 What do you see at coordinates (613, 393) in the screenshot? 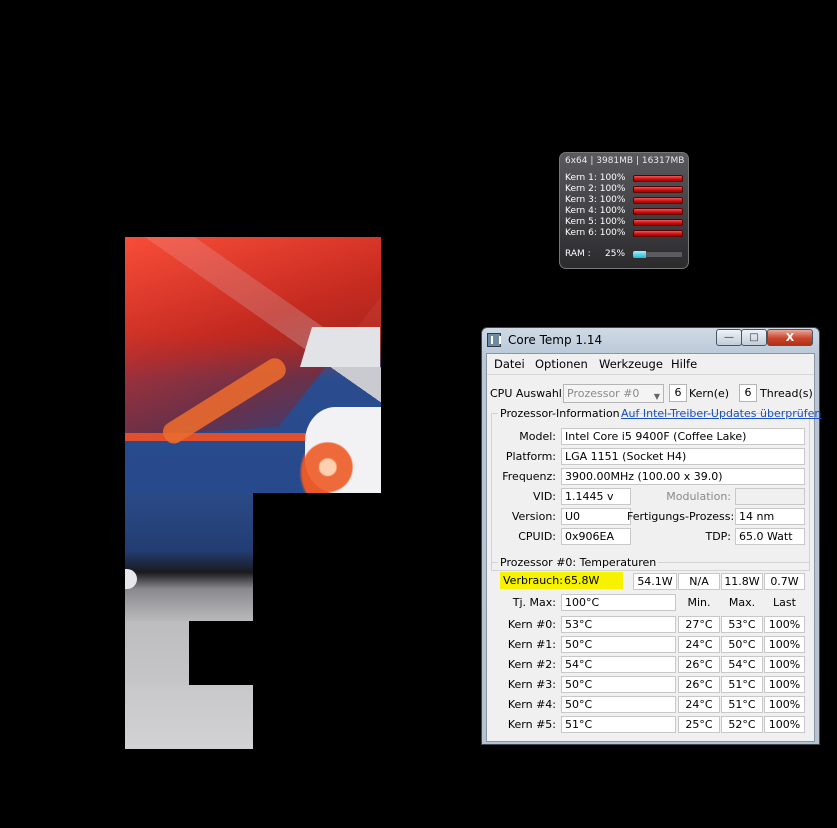
I see `processor-select: Prozessor #0 ▼` at bounding box center [613, 393].